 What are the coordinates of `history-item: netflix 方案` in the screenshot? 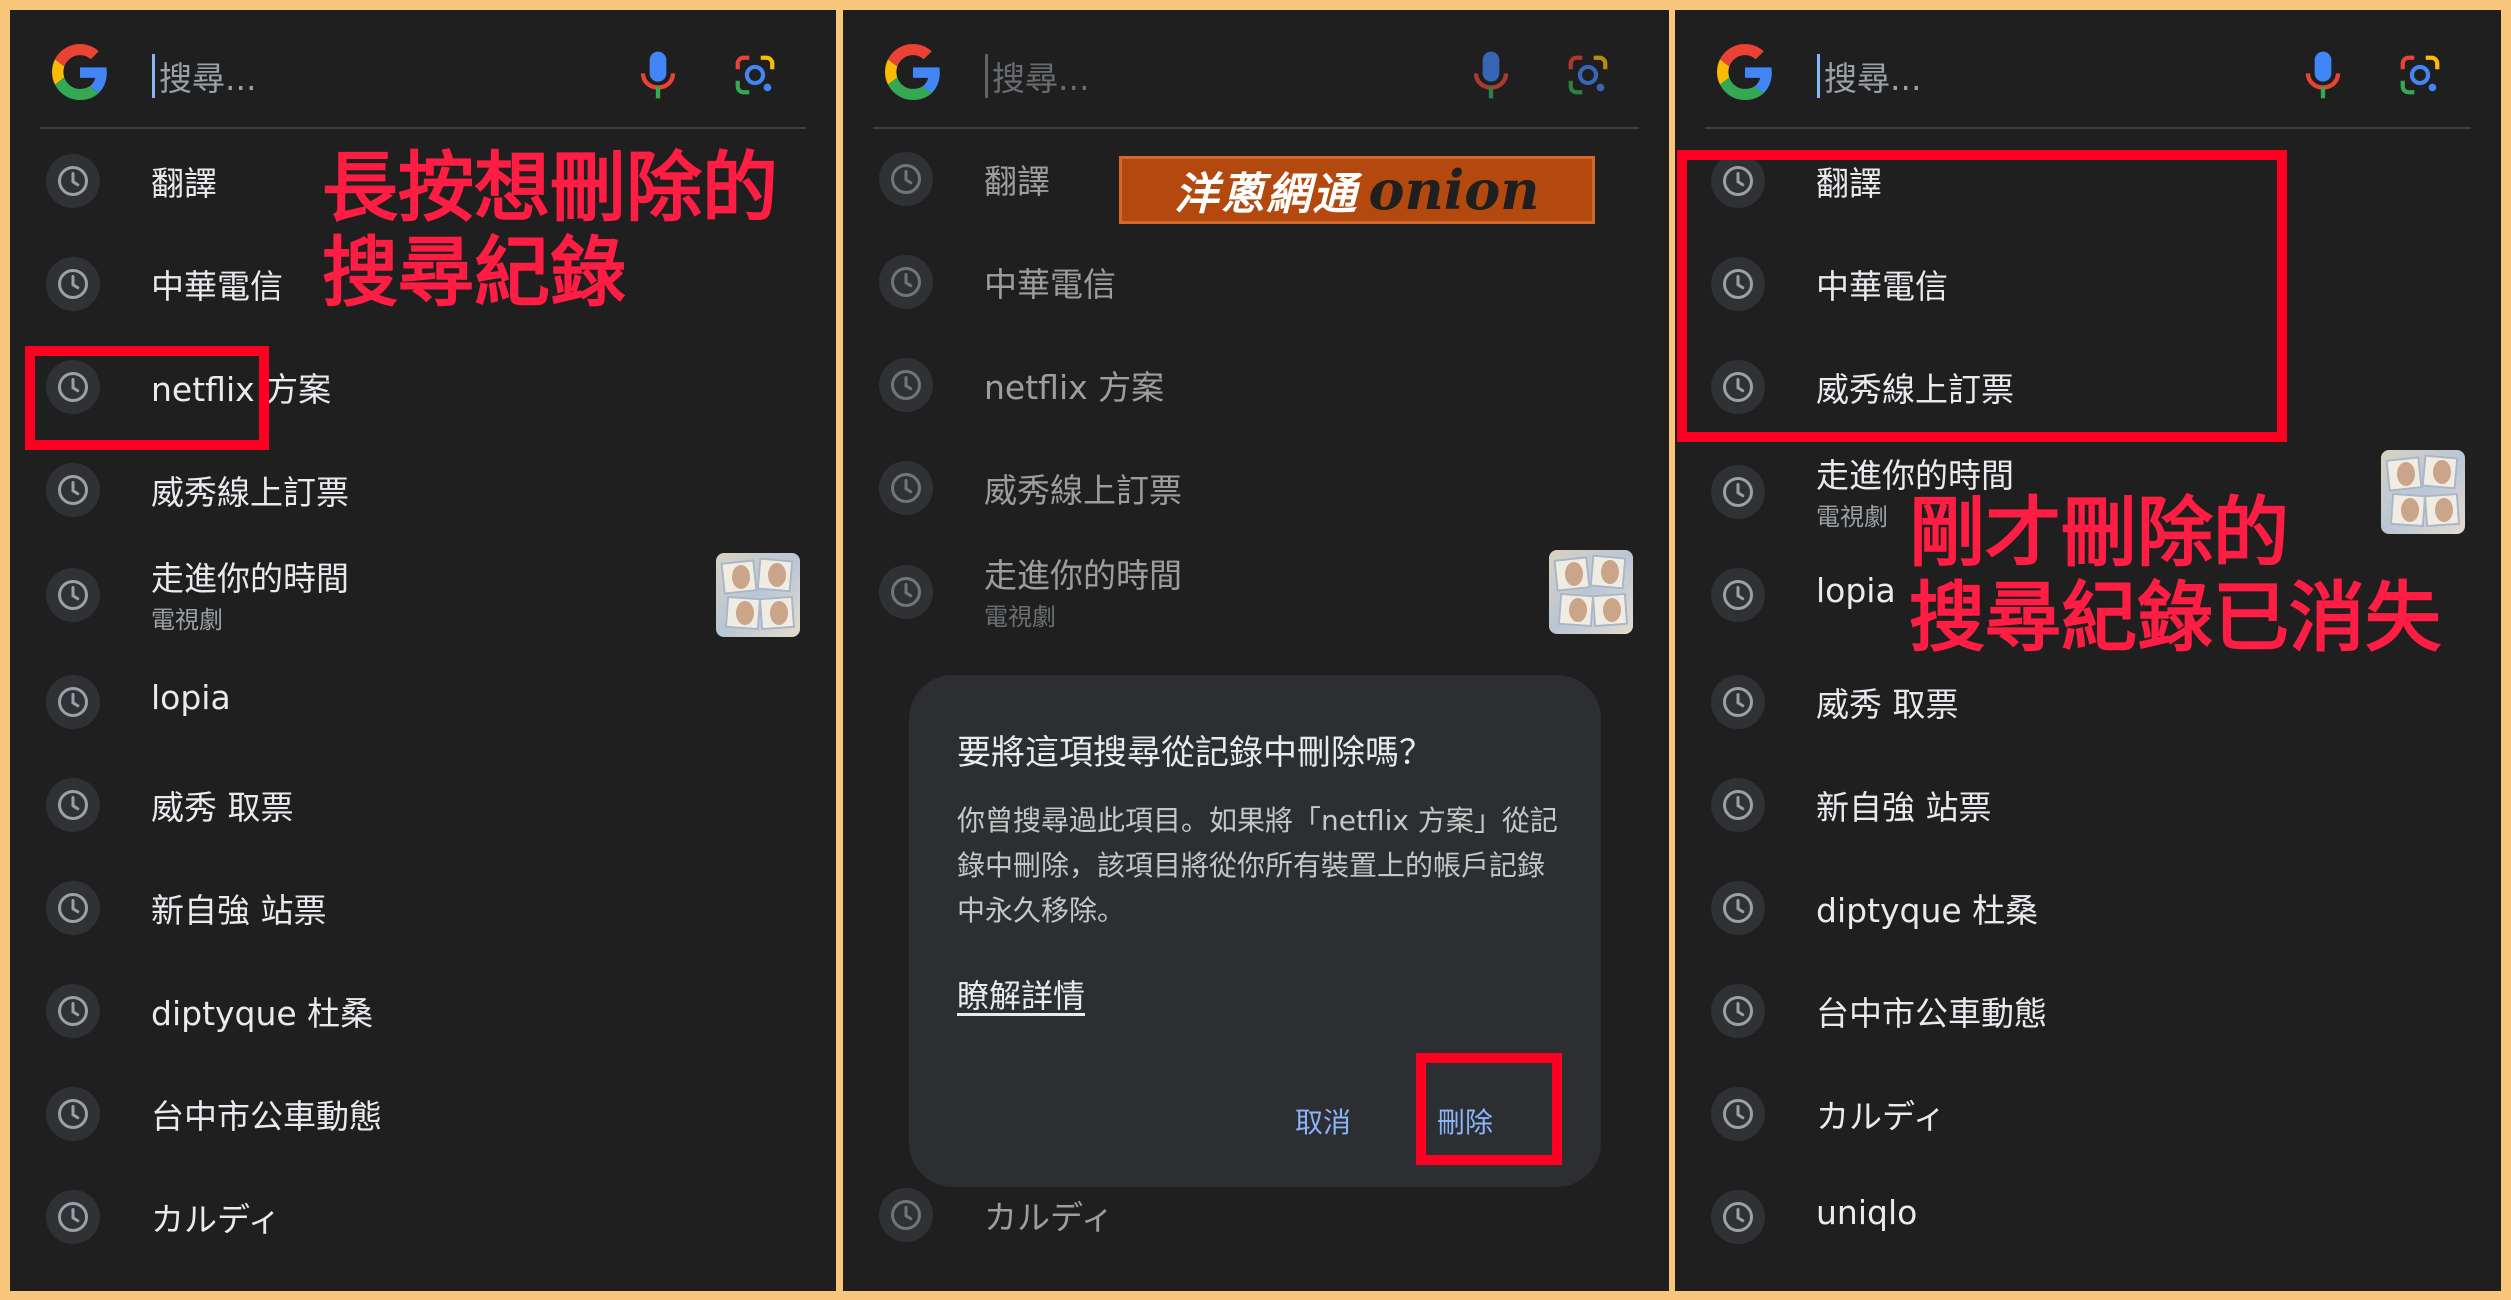 It's located at (1256, 385).